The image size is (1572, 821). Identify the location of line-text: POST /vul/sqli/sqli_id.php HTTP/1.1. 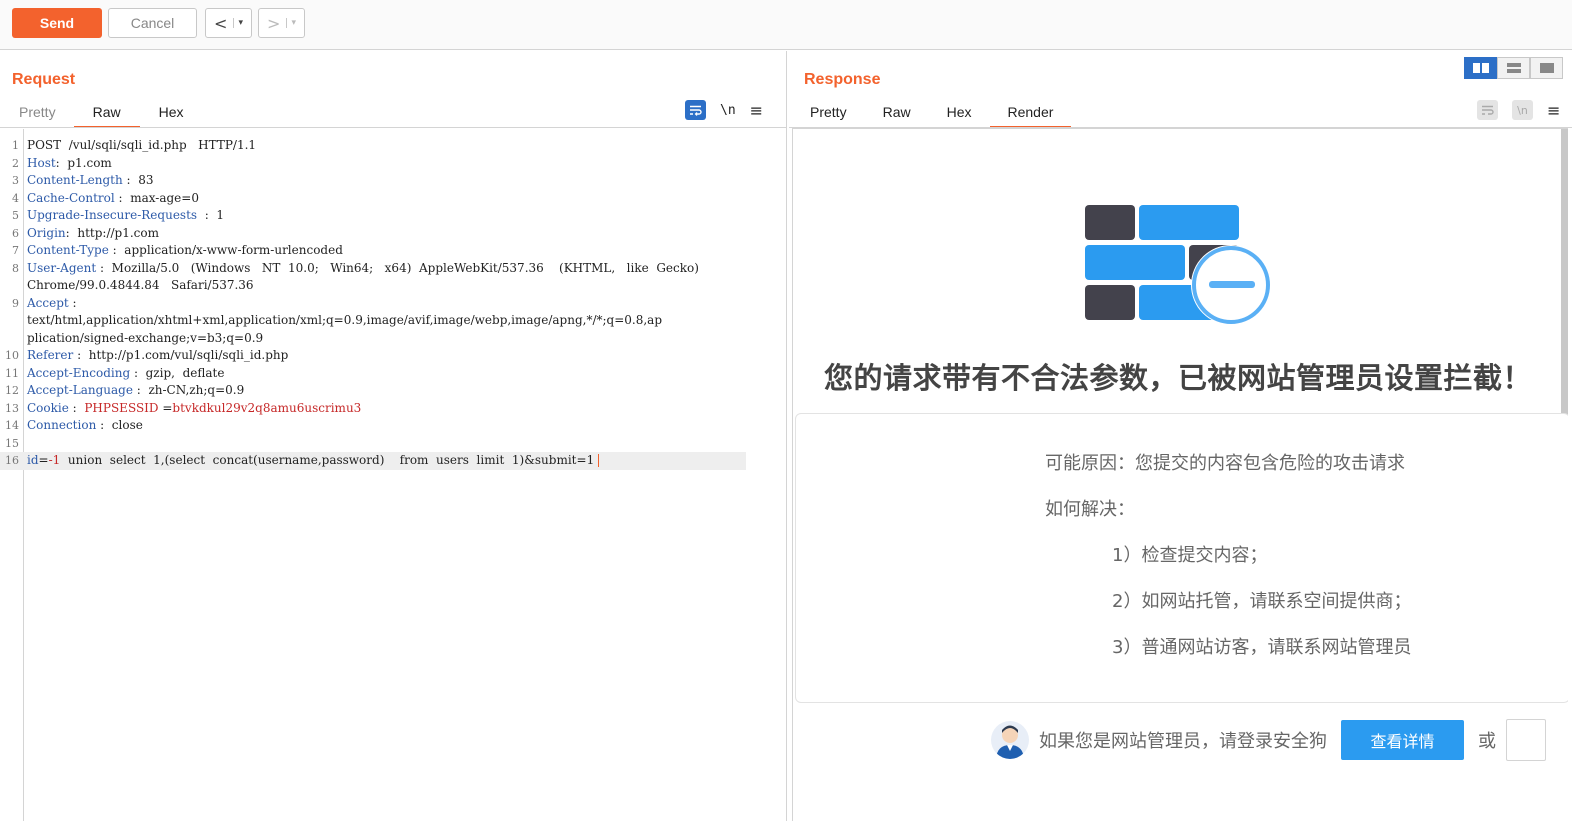
(141, 146).